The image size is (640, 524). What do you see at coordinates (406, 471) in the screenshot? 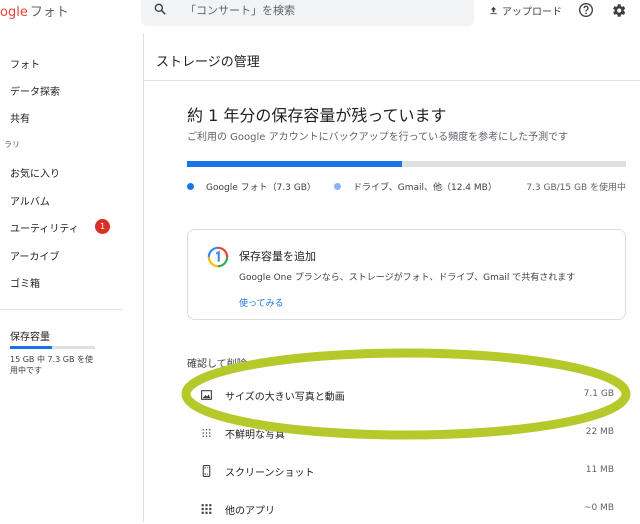
I see `review-item-screenshots: スクリーンショット 11 MB` at bounding box center [406, 471].